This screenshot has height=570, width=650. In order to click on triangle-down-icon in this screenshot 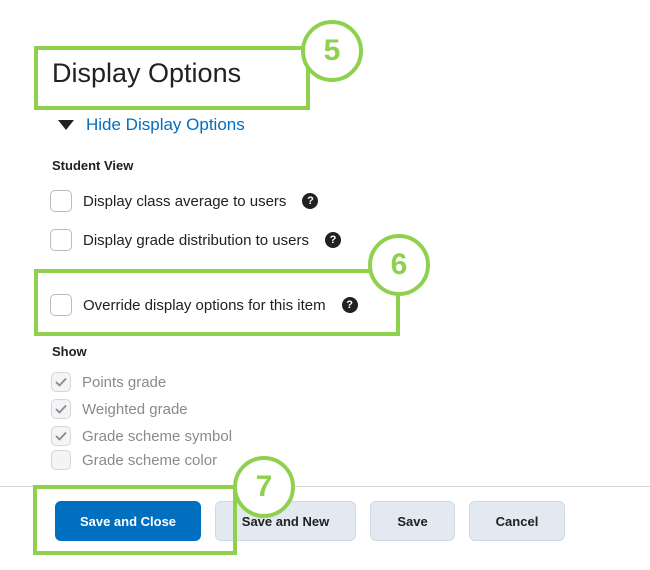, I will do `click(66, 125)`.